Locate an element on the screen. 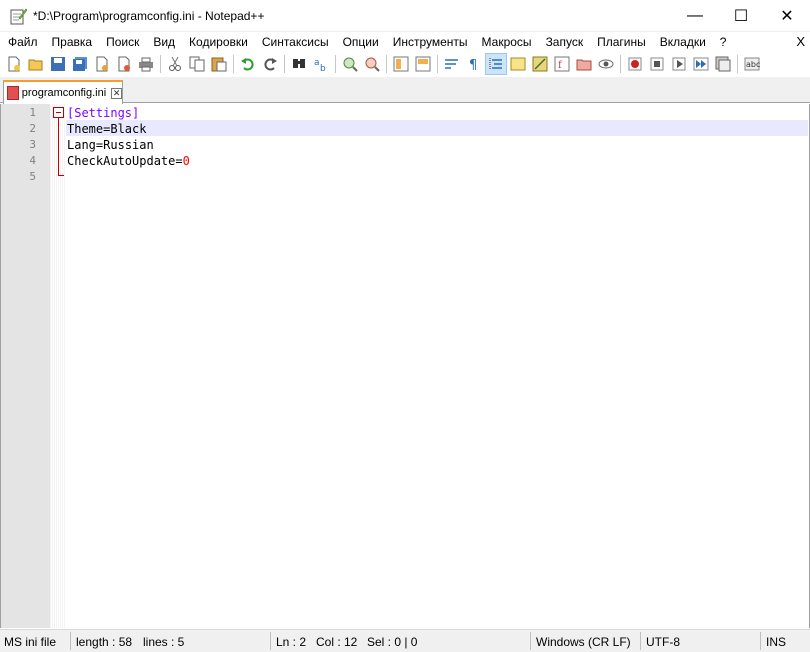  sync-horizontal-icon is located at coordinates (423, 64).